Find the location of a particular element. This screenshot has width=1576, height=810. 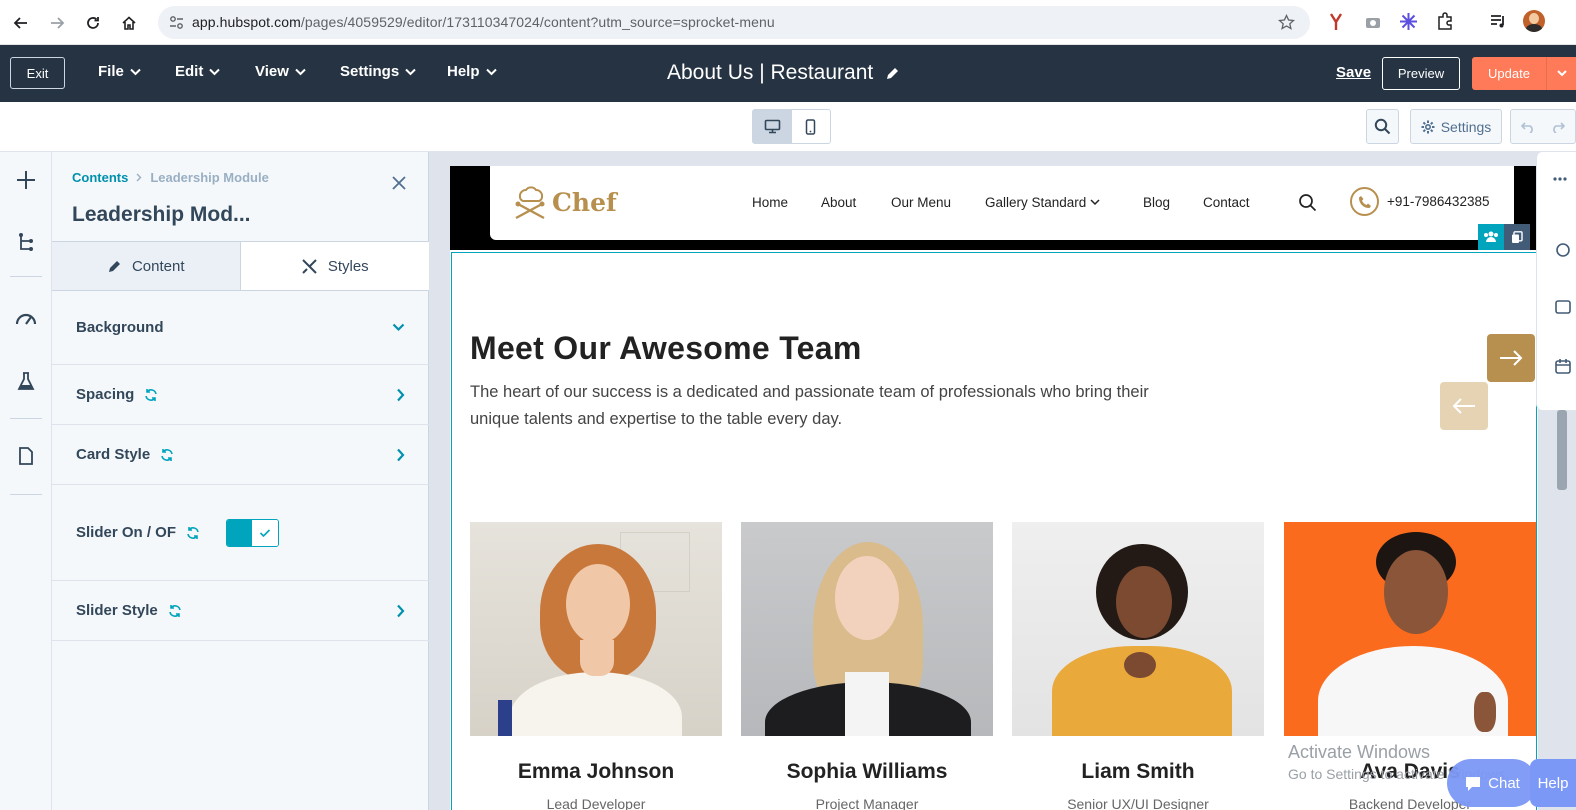

preview-button: Preview is located at coordinates (1421, 73).